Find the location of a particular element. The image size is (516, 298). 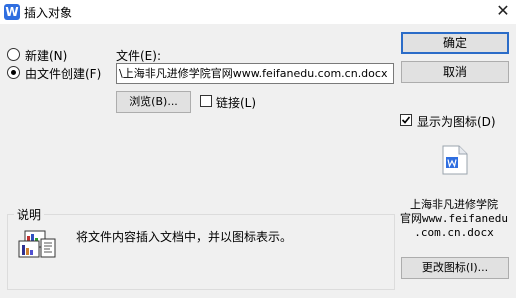

new-radio is located at coordinates (13, 54).